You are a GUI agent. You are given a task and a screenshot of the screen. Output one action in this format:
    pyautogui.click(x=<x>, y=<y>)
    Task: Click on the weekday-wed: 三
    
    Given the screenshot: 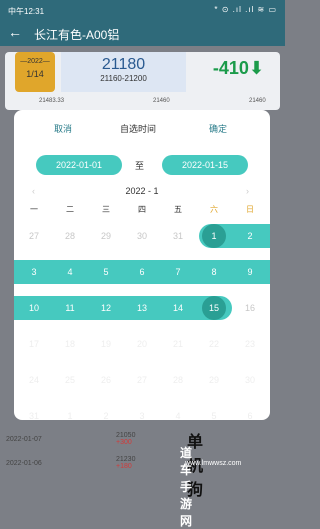 What is the action you would take?
    pyautogui.click(x=106, y=209)
    